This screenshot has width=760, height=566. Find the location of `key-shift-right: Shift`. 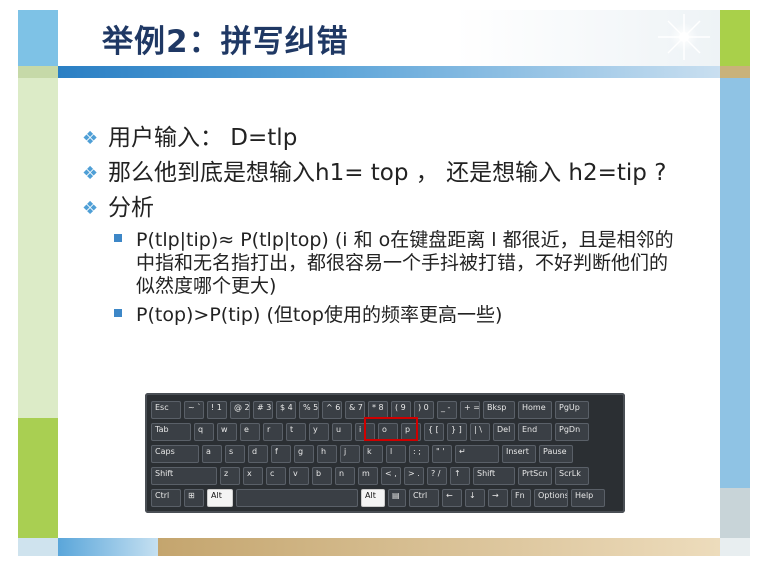

key-shift-right: Shift is located at coordinates (494, 476).